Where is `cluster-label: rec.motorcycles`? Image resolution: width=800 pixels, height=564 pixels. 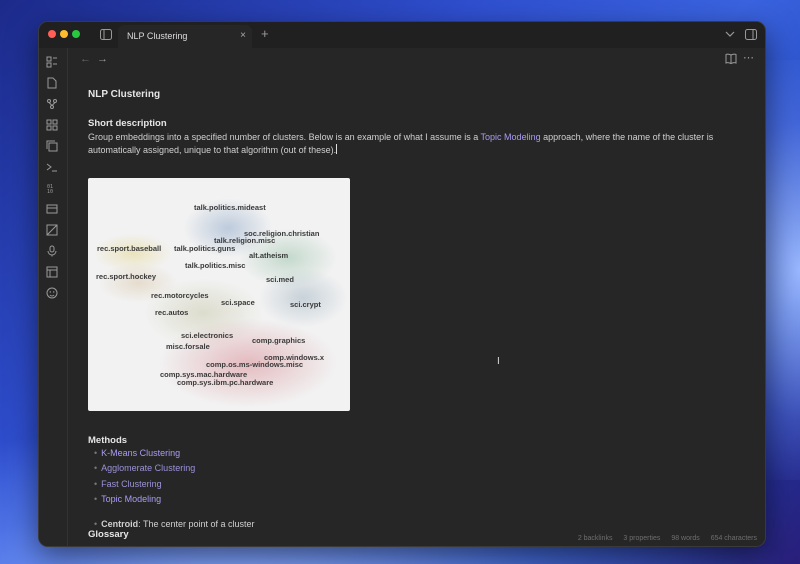 cluster-label: rec.motorcycles is located at coordinates (180, 295).